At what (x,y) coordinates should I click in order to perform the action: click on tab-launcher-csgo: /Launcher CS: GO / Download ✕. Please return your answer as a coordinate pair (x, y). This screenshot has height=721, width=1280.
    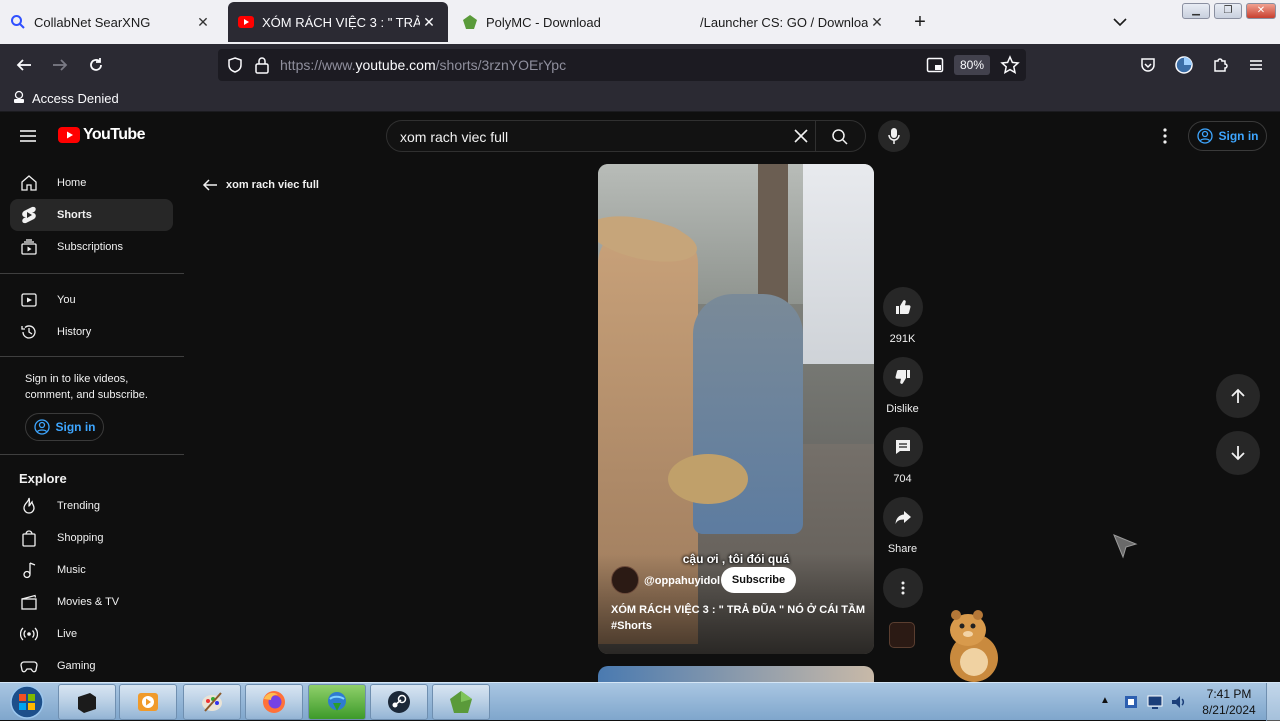
    Looking at the image, I should click on (793, 22).